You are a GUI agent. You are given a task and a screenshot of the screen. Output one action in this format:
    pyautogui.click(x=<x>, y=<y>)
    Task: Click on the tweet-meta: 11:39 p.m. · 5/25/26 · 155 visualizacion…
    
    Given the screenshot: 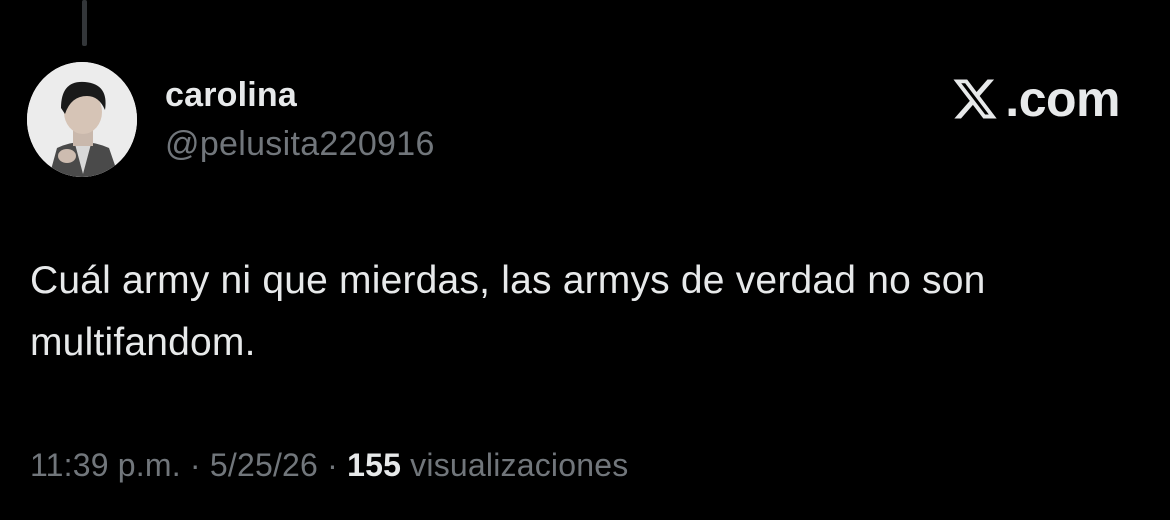 What is the action you would take?
    pyautogui.click(x=329, y=465)
    